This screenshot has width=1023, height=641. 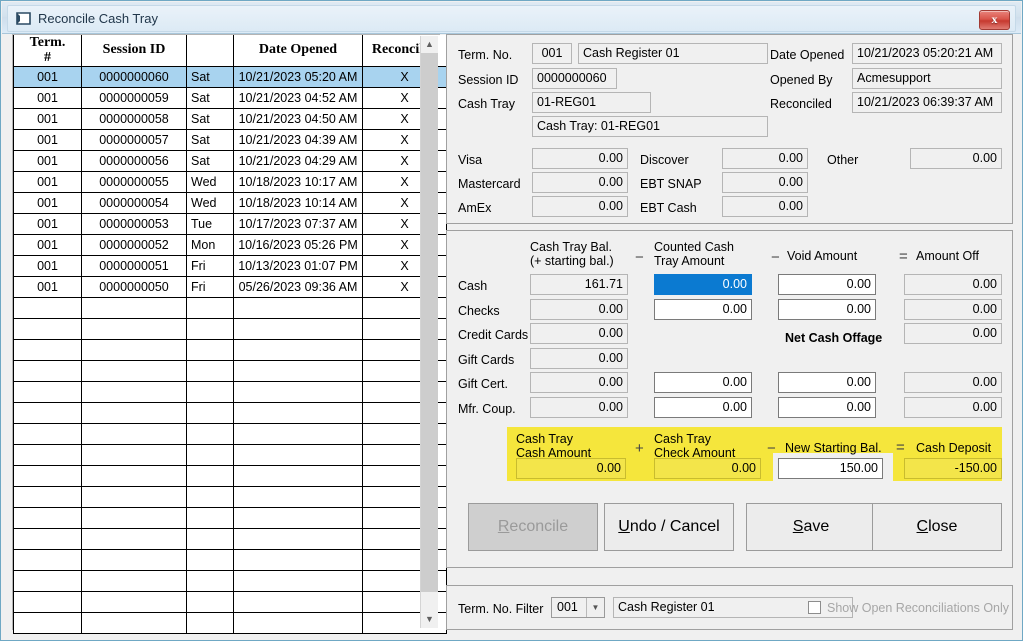 I want to click on chevron-down-icon: ▼, so click(x=595, y=607).